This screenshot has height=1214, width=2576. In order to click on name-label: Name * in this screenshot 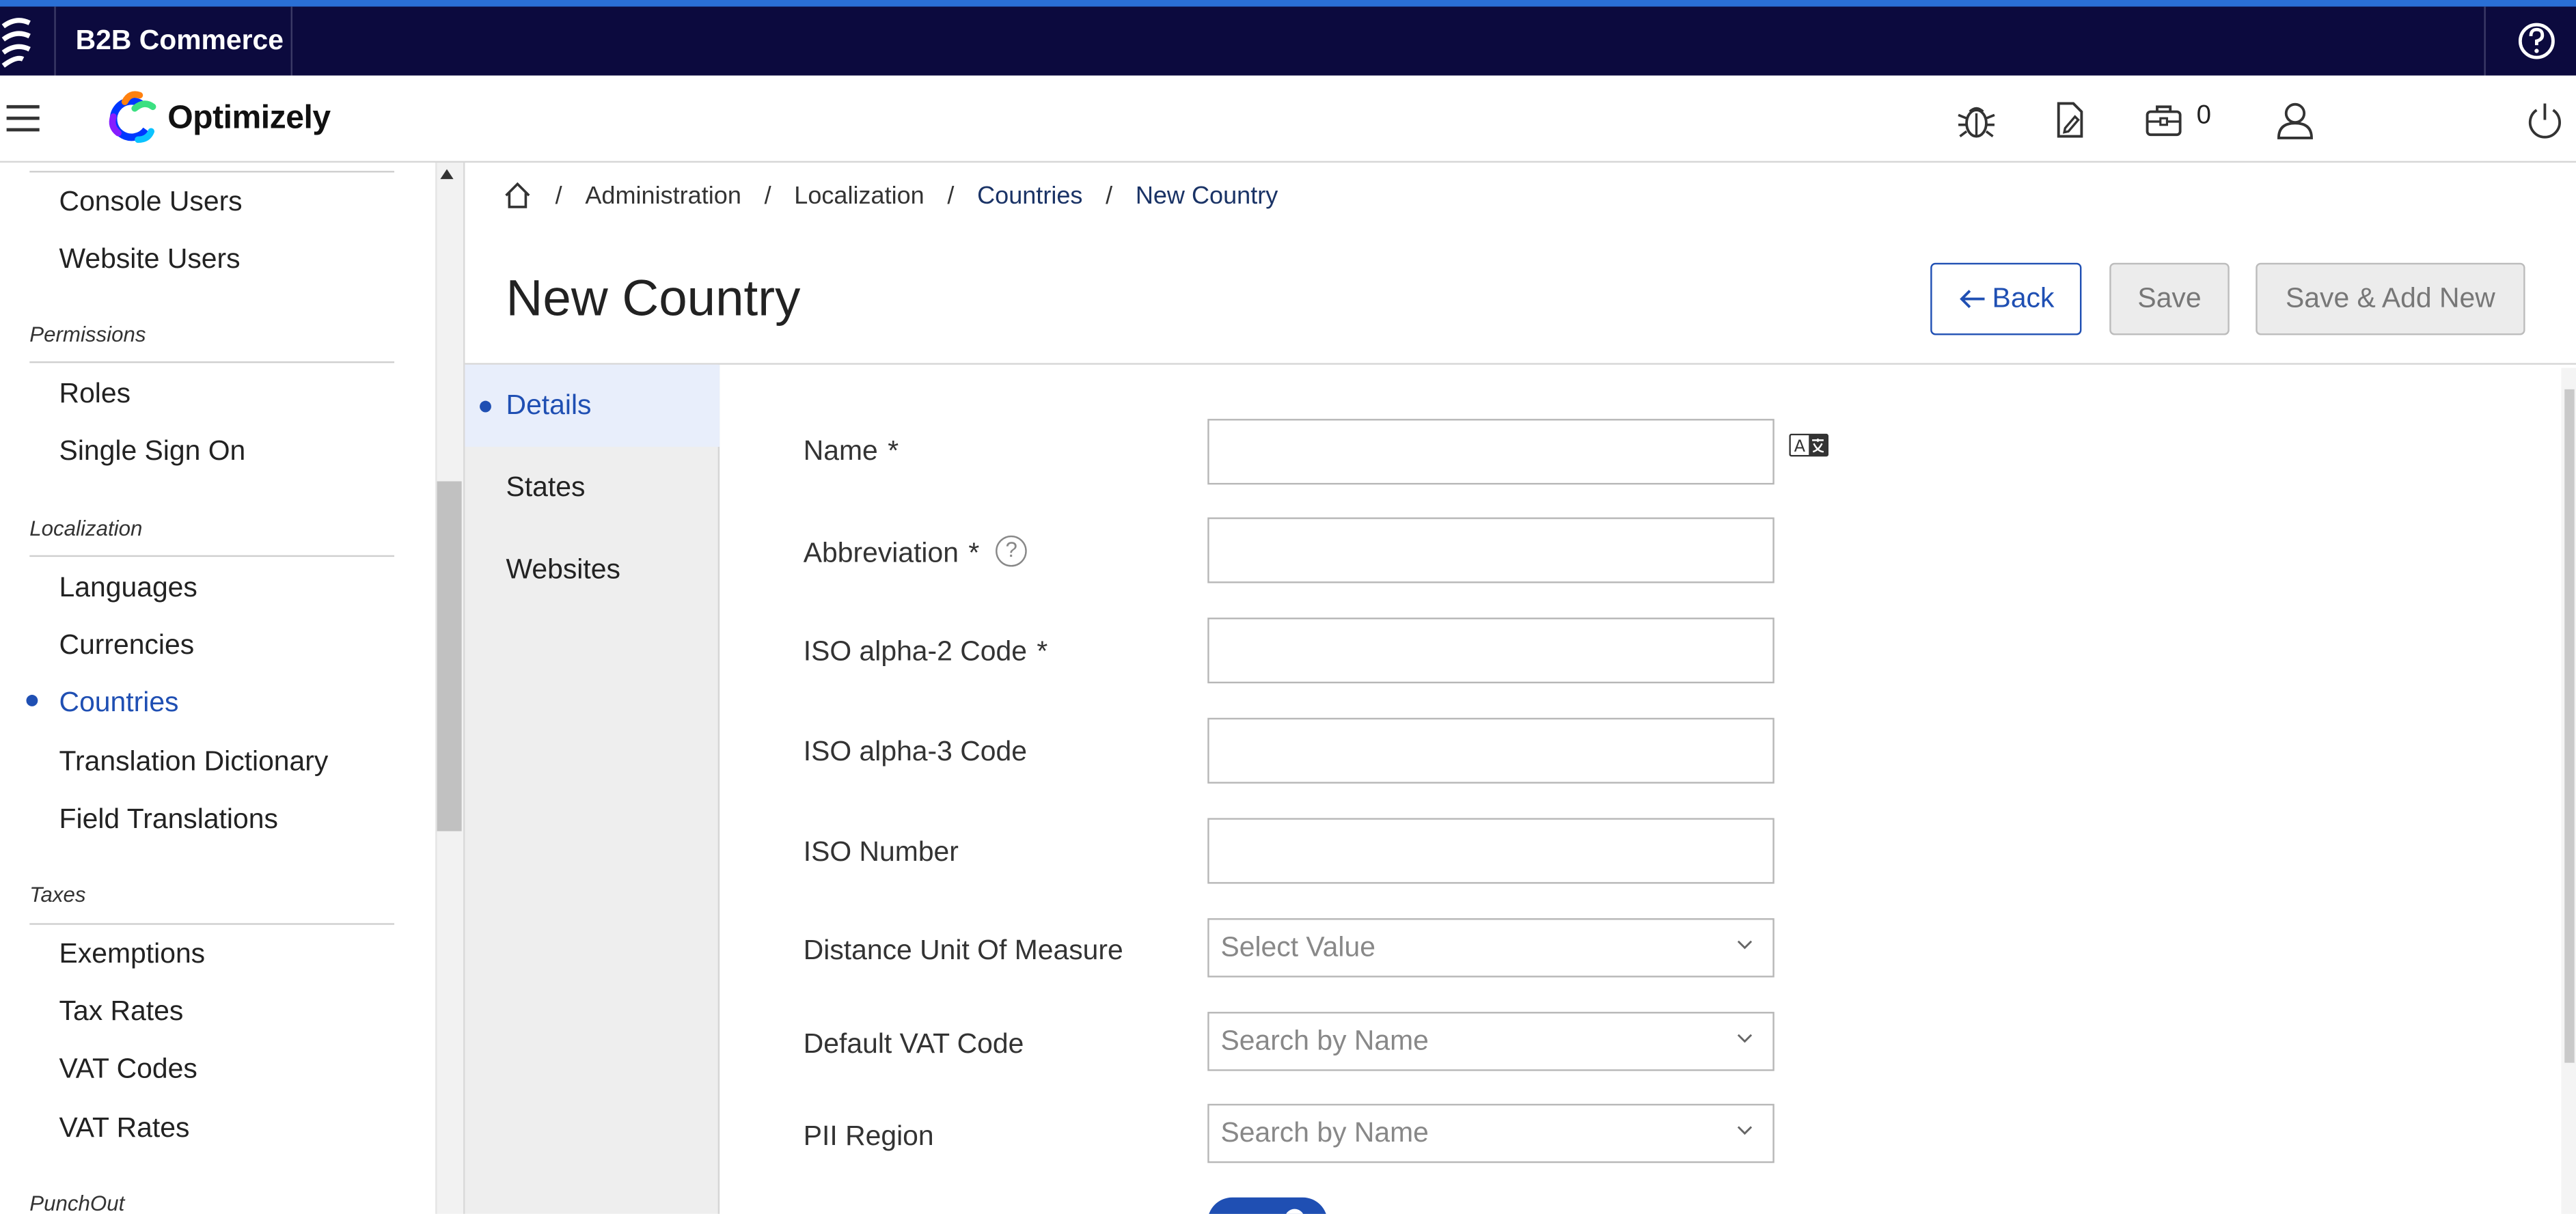, I will do `click(851, 452)`.